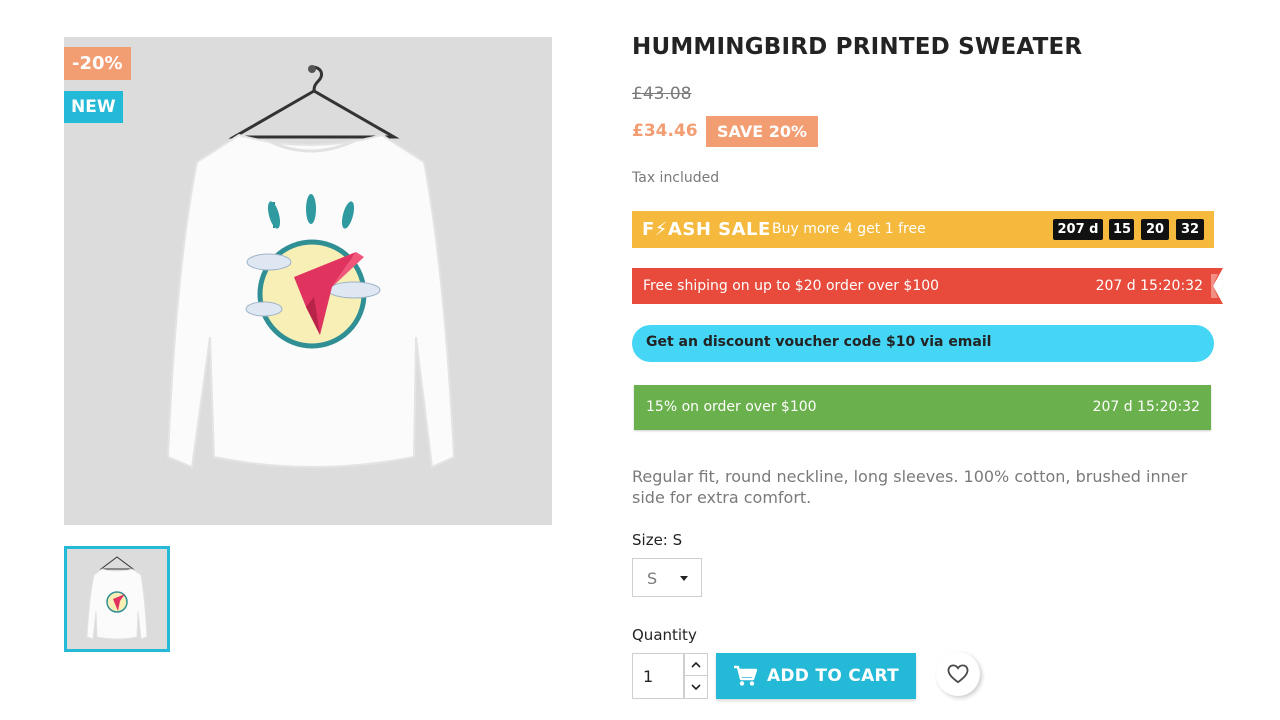  Describe the element at coordinates (731, 407) in the screenshot. I see `promo-text: 15% on order over $100` at that location.